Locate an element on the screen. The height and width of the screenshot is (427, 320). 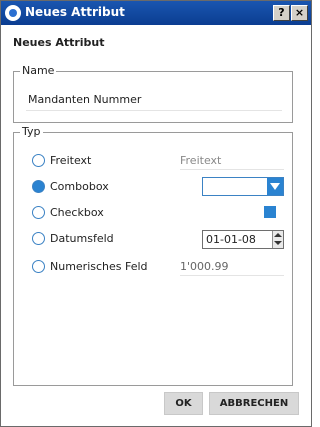
numeric-preview: 1'000.99 is located at coordinates (204, 266).